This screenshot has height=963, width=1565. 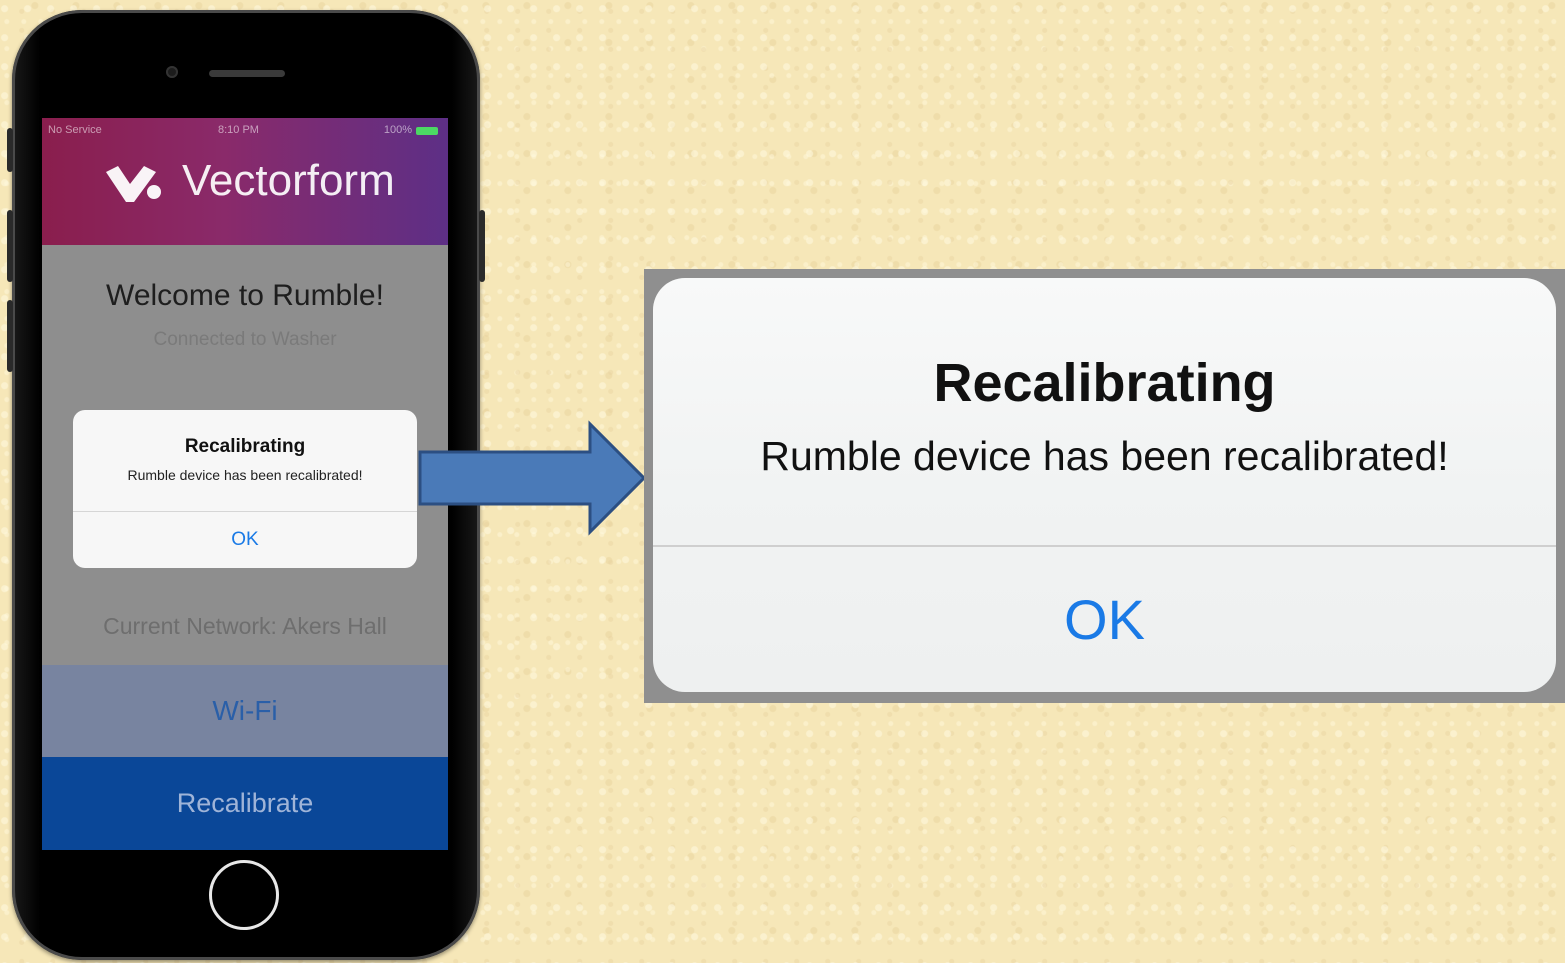 I want to click on connection-status: Connected to Washer, so click(x=245, y=339).